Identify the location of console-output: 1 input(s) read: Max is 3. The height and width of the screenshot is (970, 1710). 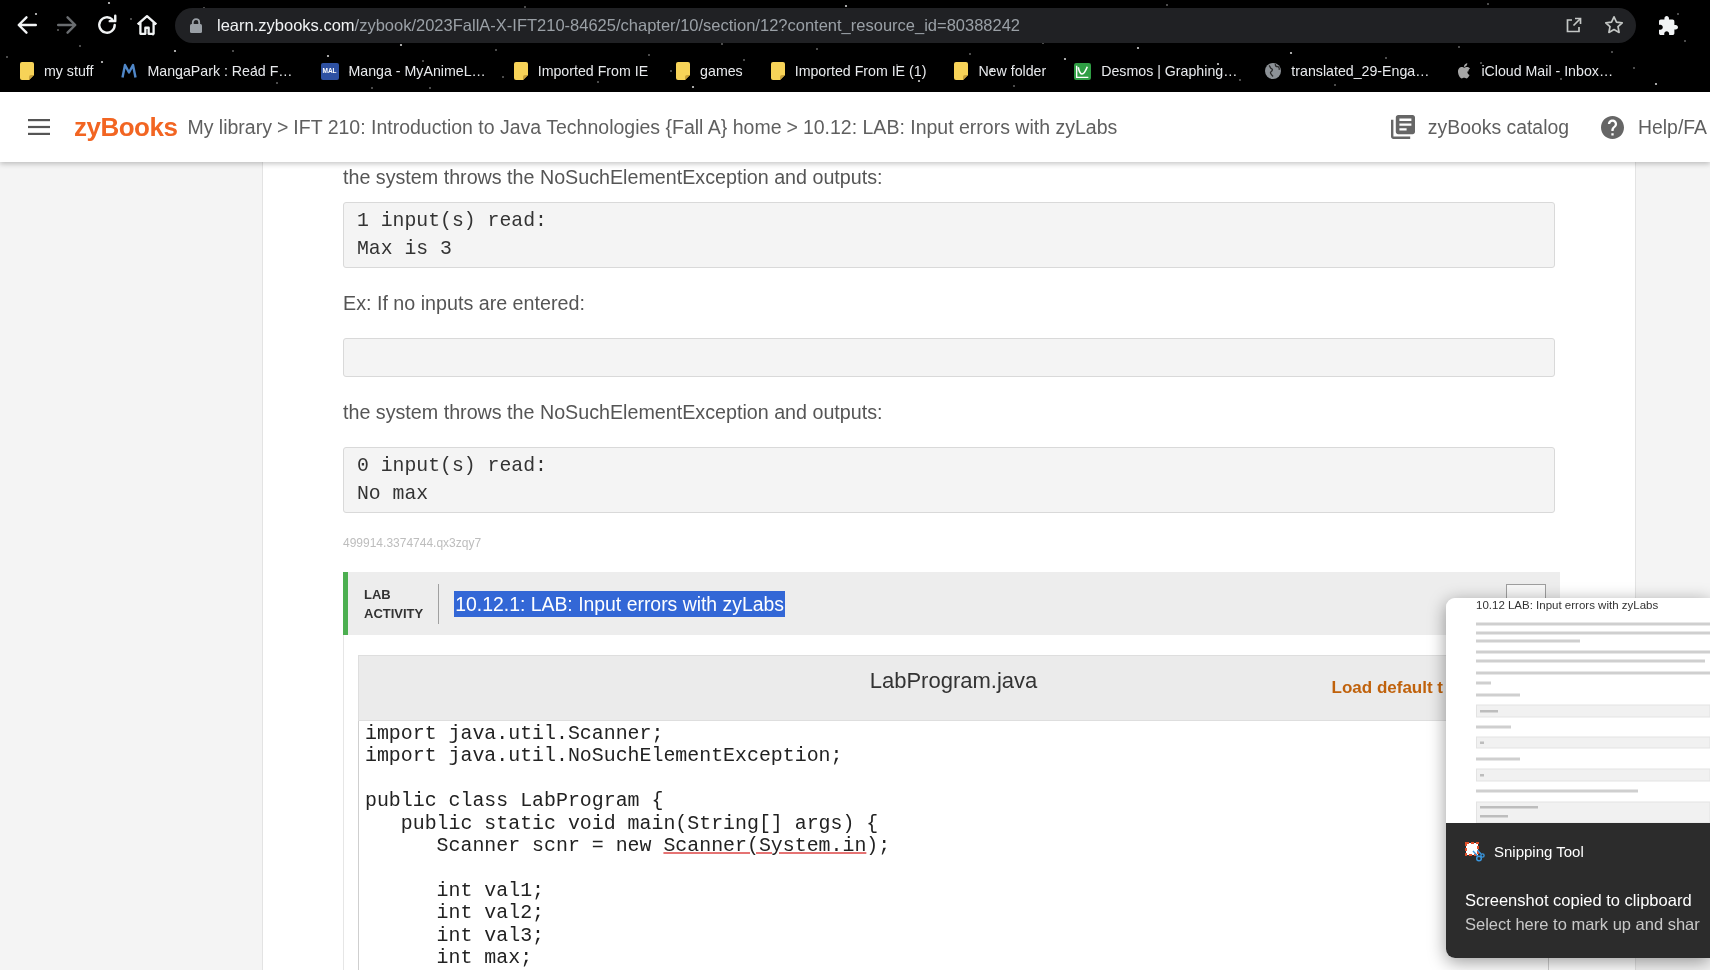
(949, 235).